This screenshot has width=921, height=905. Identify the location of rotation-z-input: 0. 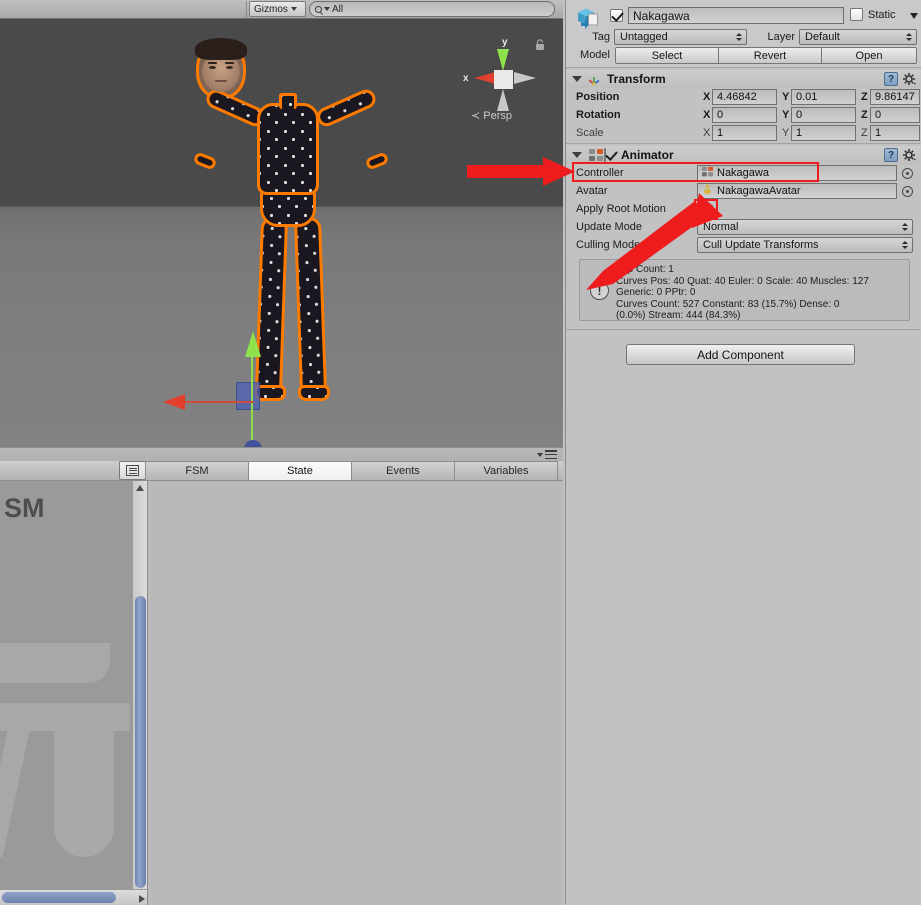
(895, 115).